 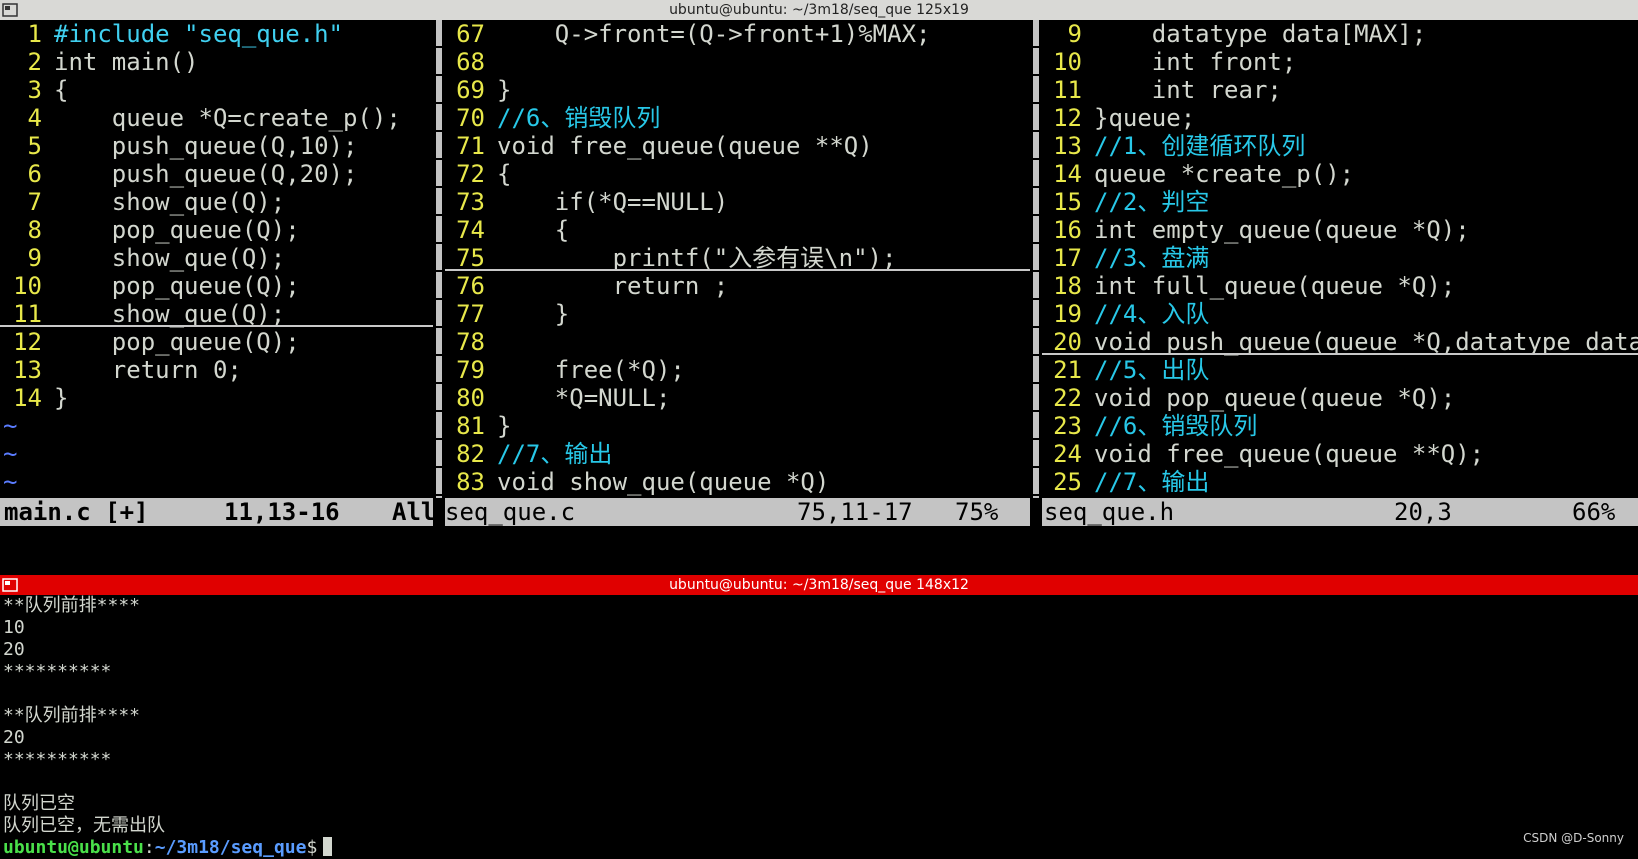 I want to click on line-number: 11, so click(x=27, y=314).